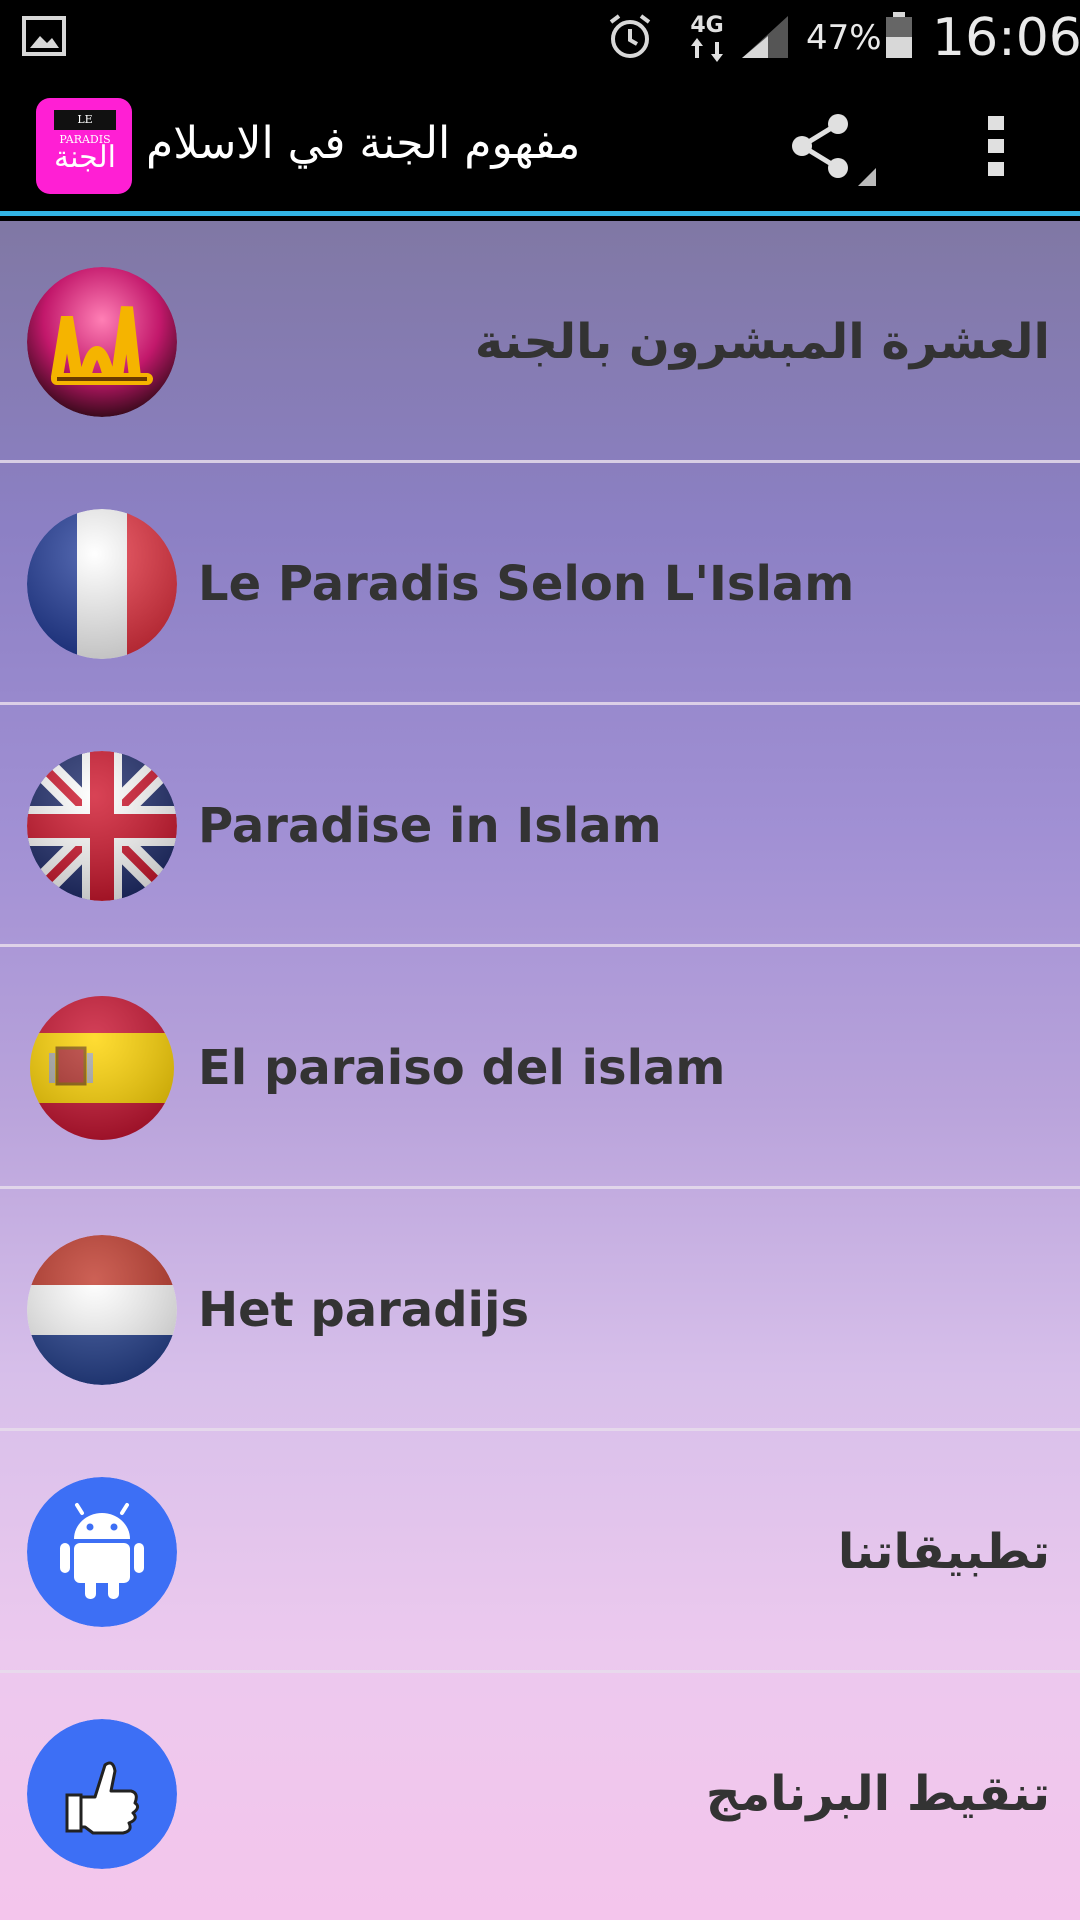 This screenshot has height=1920, width=1080. I want to click on list-item-label: El paraiso del islam, so click(462, 1068).